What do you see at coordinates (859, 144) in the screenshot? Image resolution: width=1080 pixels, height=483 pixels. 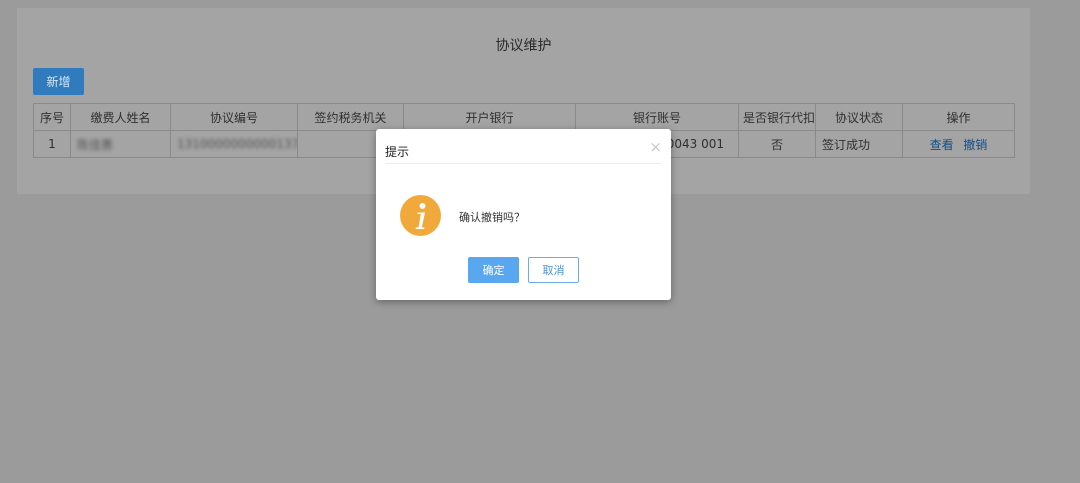 I see `cell-status: 签订成功` at bounding box center [859, 144].